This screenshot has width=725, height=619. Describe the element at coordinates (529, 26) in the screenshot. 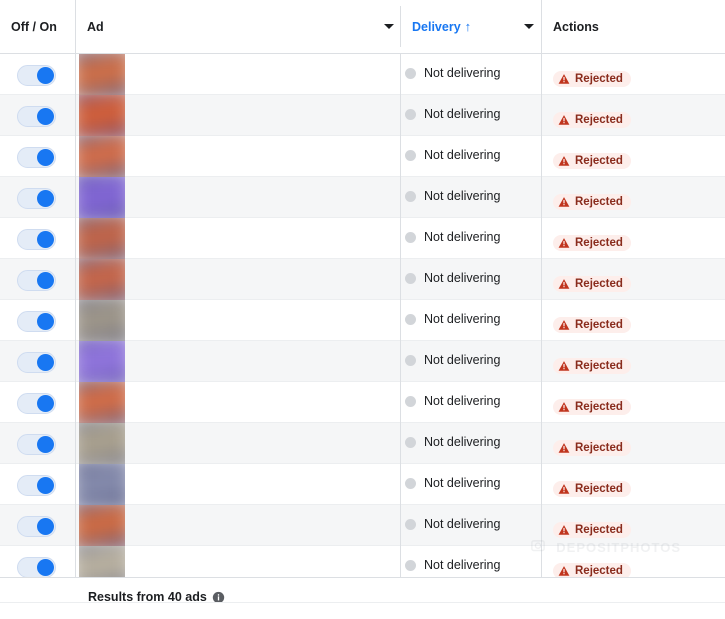

I see `chevron-down-icon-delivery` at that location.